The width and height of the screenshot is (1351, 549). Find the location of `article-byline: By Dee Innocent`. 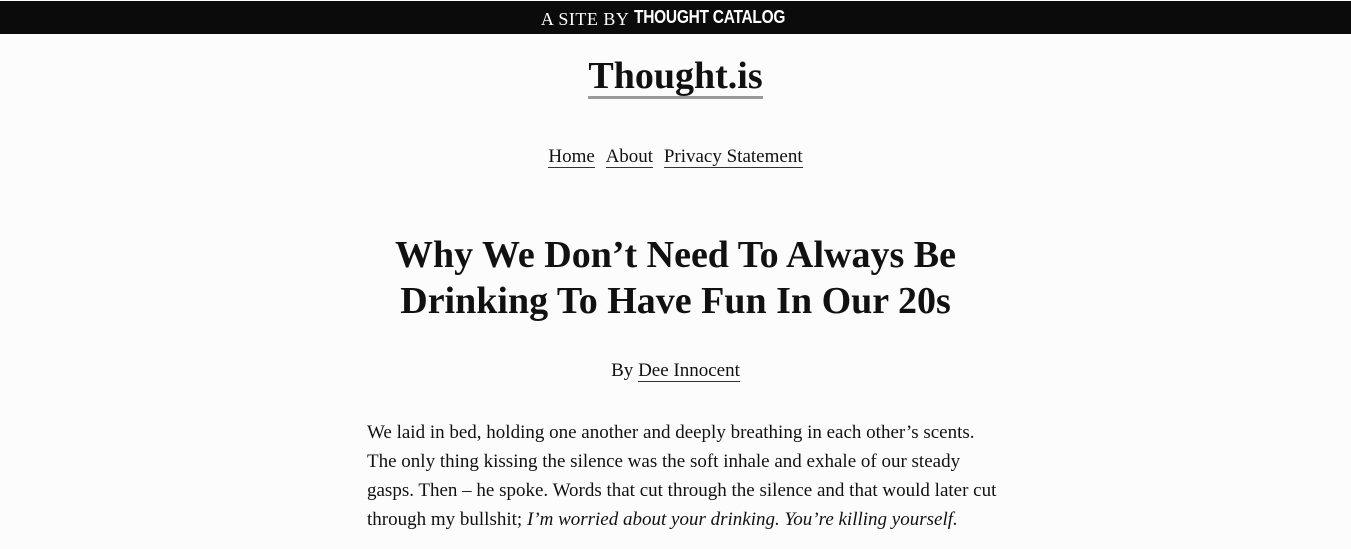

article-byline: By Dee Innocent is located at coordinates (675, 371).